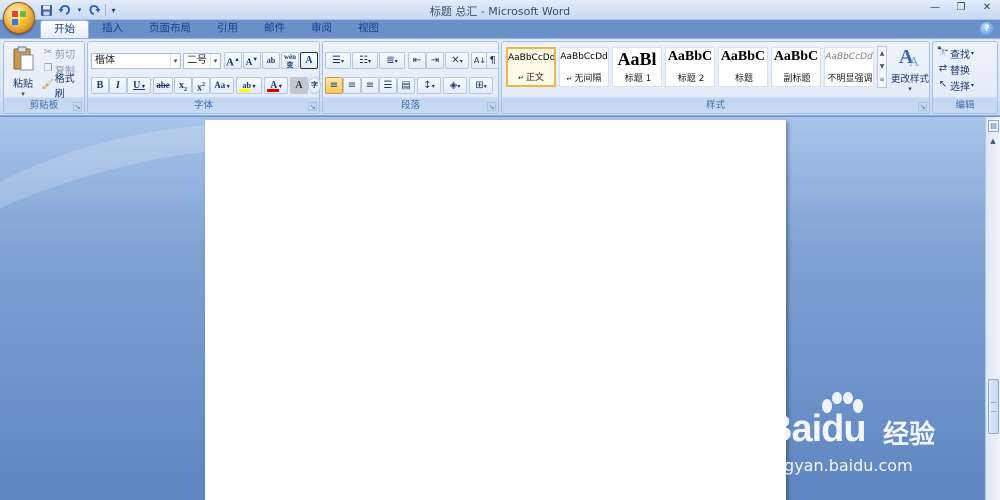 This screenshot has width=1000, height=500. I want to click on binoculars-icon: 🔭, so click(943, 52).